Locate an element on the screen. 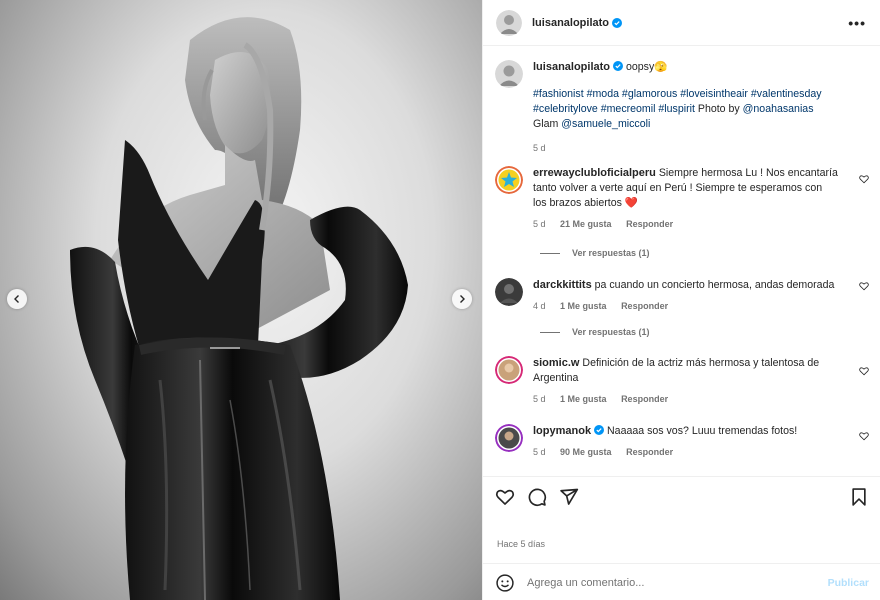 Image resolution: width=880 pixels, height=600 pixels. post-actions: Hace 5 días Publicar is located at coordinates (681, 538).